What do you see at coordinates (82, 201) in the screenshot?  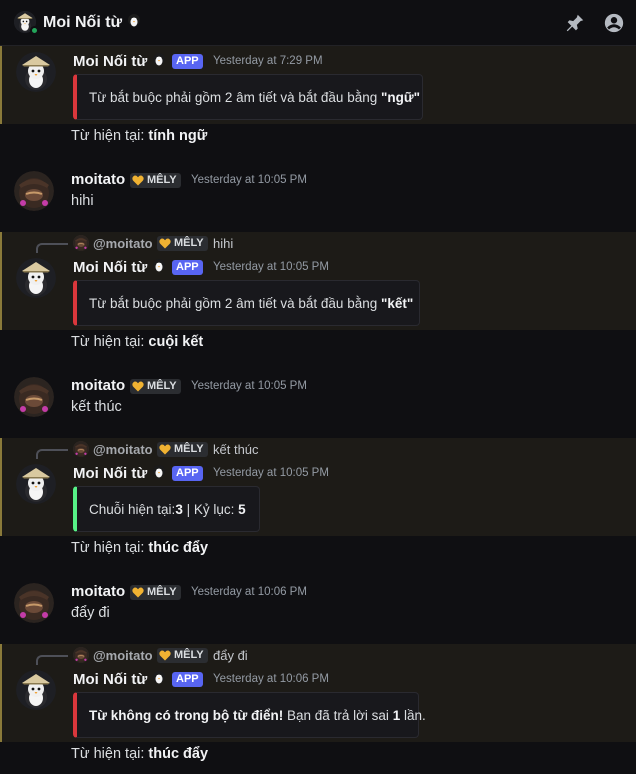 I see `message-text: hihi` at bounding box center [82, 201].